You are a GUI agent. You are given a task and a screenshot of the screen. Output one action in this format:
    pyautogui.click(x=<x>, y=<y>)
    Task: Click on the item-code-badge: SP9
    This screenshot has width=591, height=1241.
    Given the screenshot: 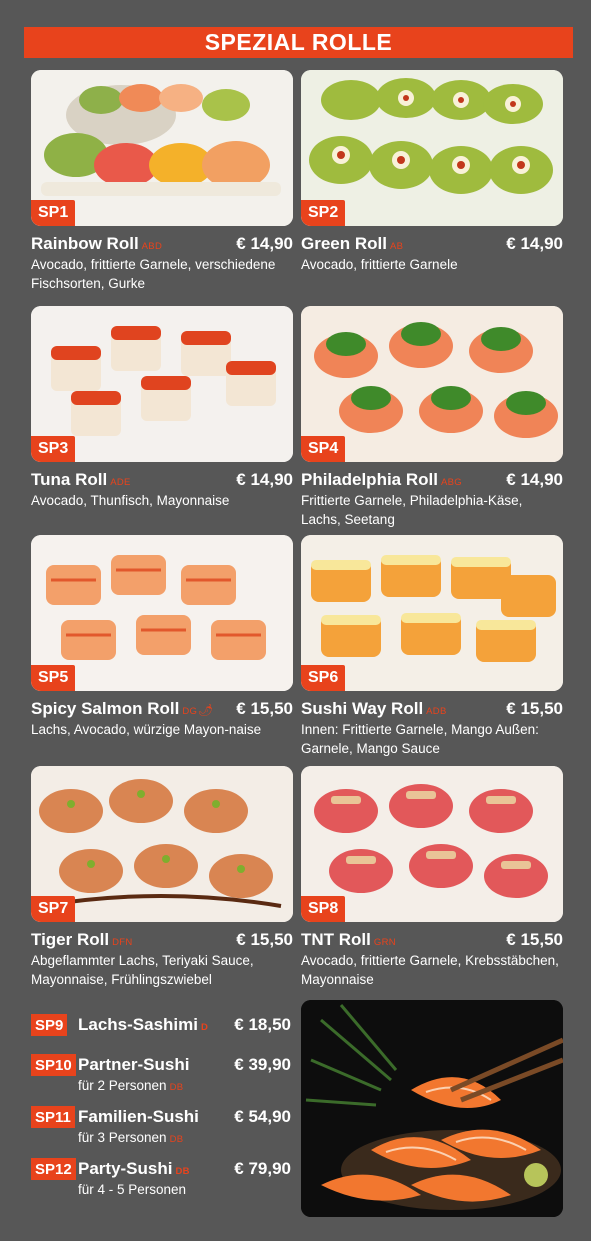 What is the action you would take?
    pyautogui.click(x=49, y=1025)
    